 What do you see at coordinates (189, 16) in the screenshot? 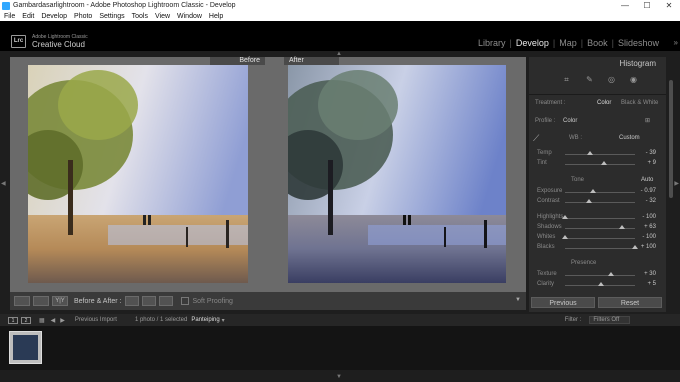
I see `menu-window: Window` at bounding box center [189, 16].